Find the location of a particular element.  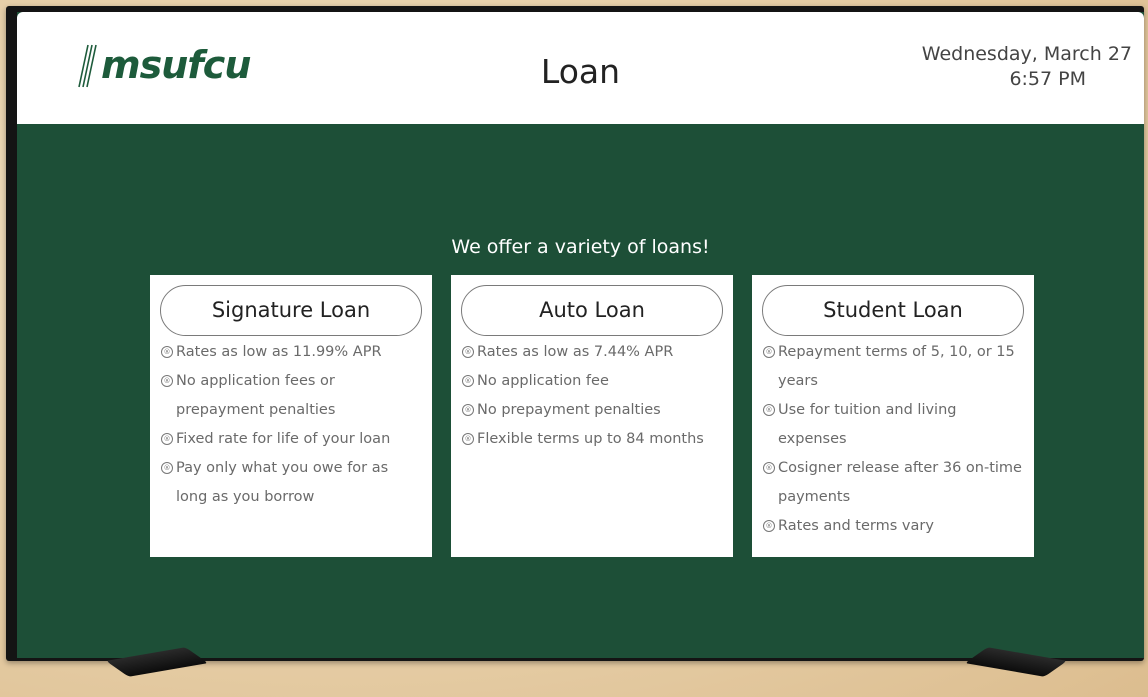

feature-text: Fixed rate for life of your loan is located at coordinates (283, 439).